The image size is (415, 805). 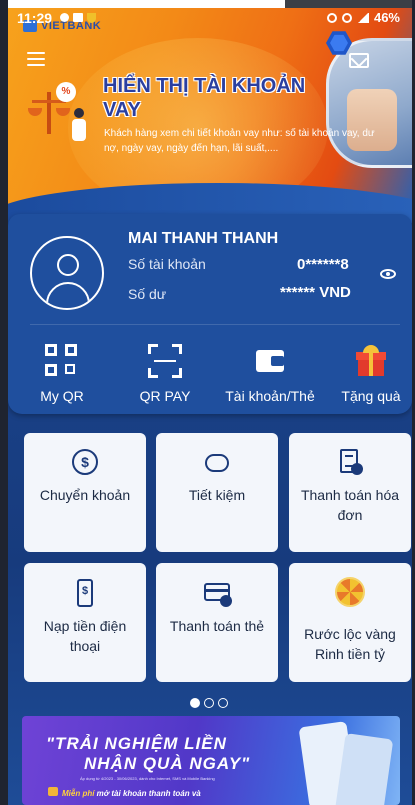 What do you see at coordinates (331, 17) in the screenshot?
I see `alarm-icon` at bounding box center [331, 17].